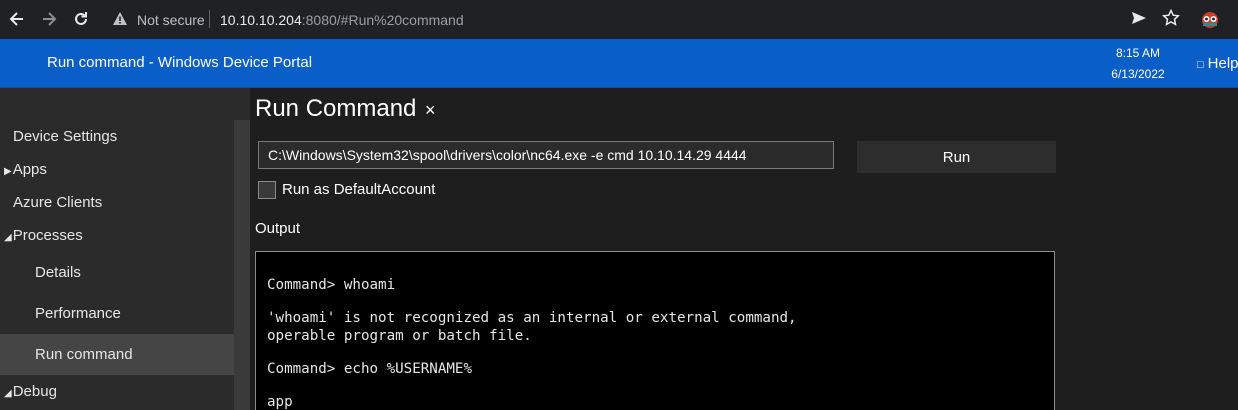  What do you see at coordinates (382, 20) in the screenshot?
I see `url-path: :8080/#Run%20command` at bounding box center [382, 20].